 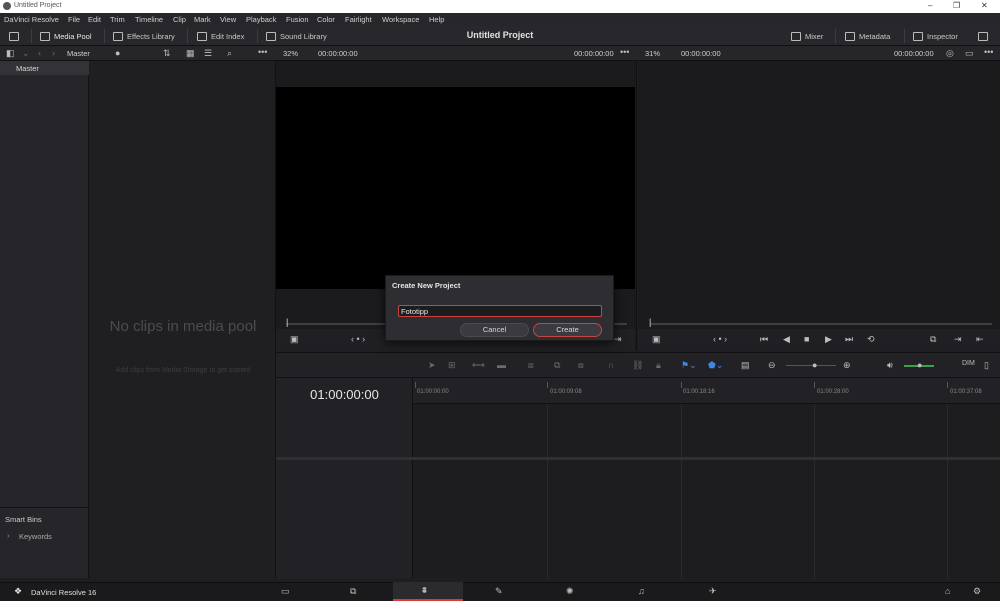 I want to click on timeline-playhead: |, so click(x=650, y=322).